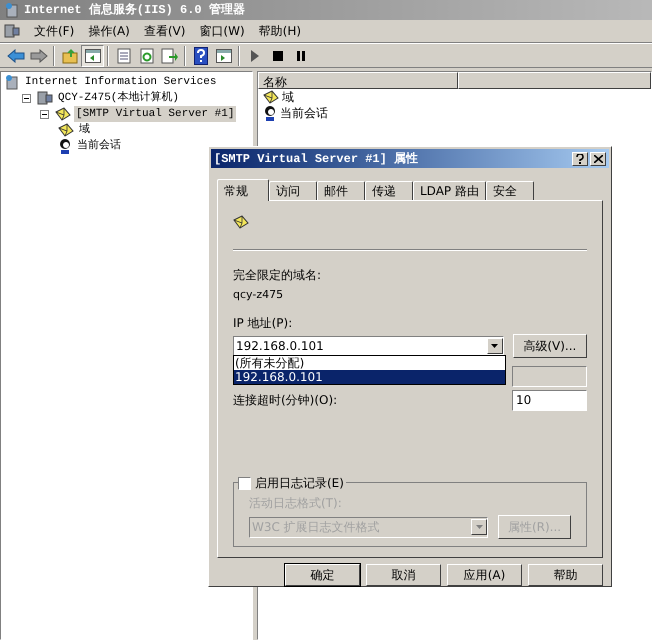 The image size is (652, 640). Describe the element at coordinates (403, 575) in the screenshot. I see `dialog-button: 取消` at that location.